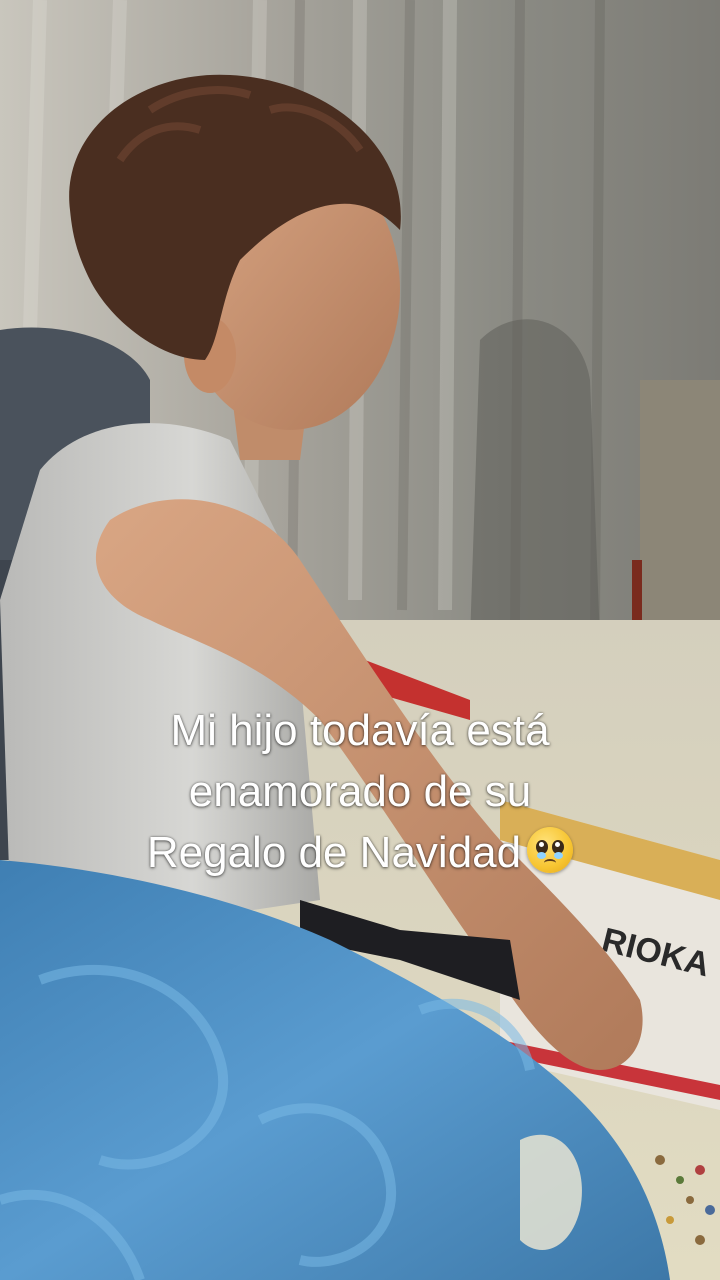  What do you see at coordinates (550, 850) in the screenshot?
I see `pleading-face-emoji-icon` at bounding box center [550, 850].